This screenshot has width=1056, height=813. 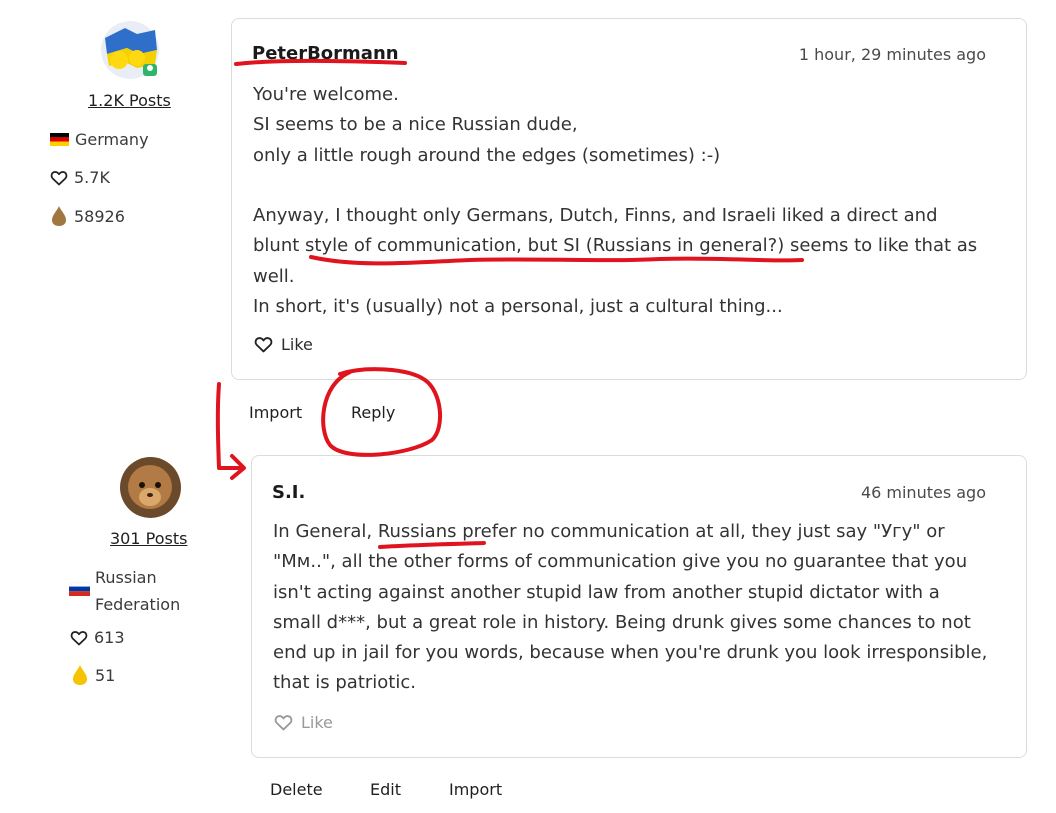 I want to click on comment-line: well., so click(x=274, y=276).